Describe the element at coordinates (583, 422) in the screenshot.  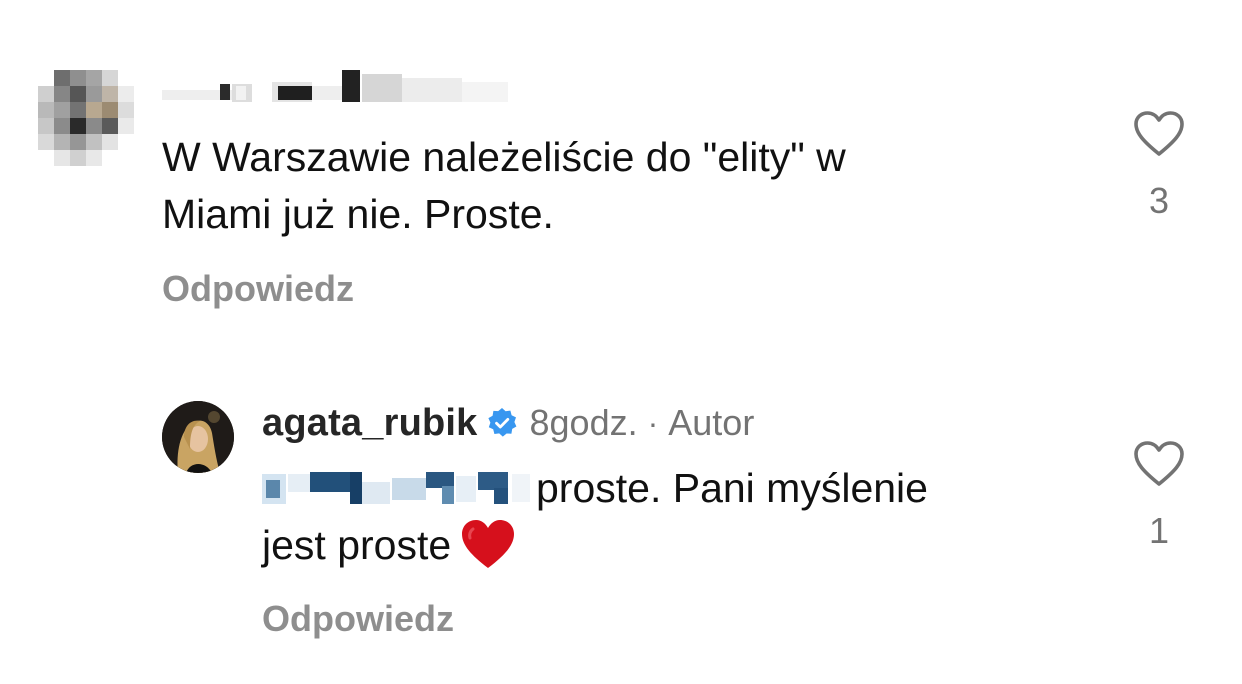
I see `comment-time: 8godz.` at that location.